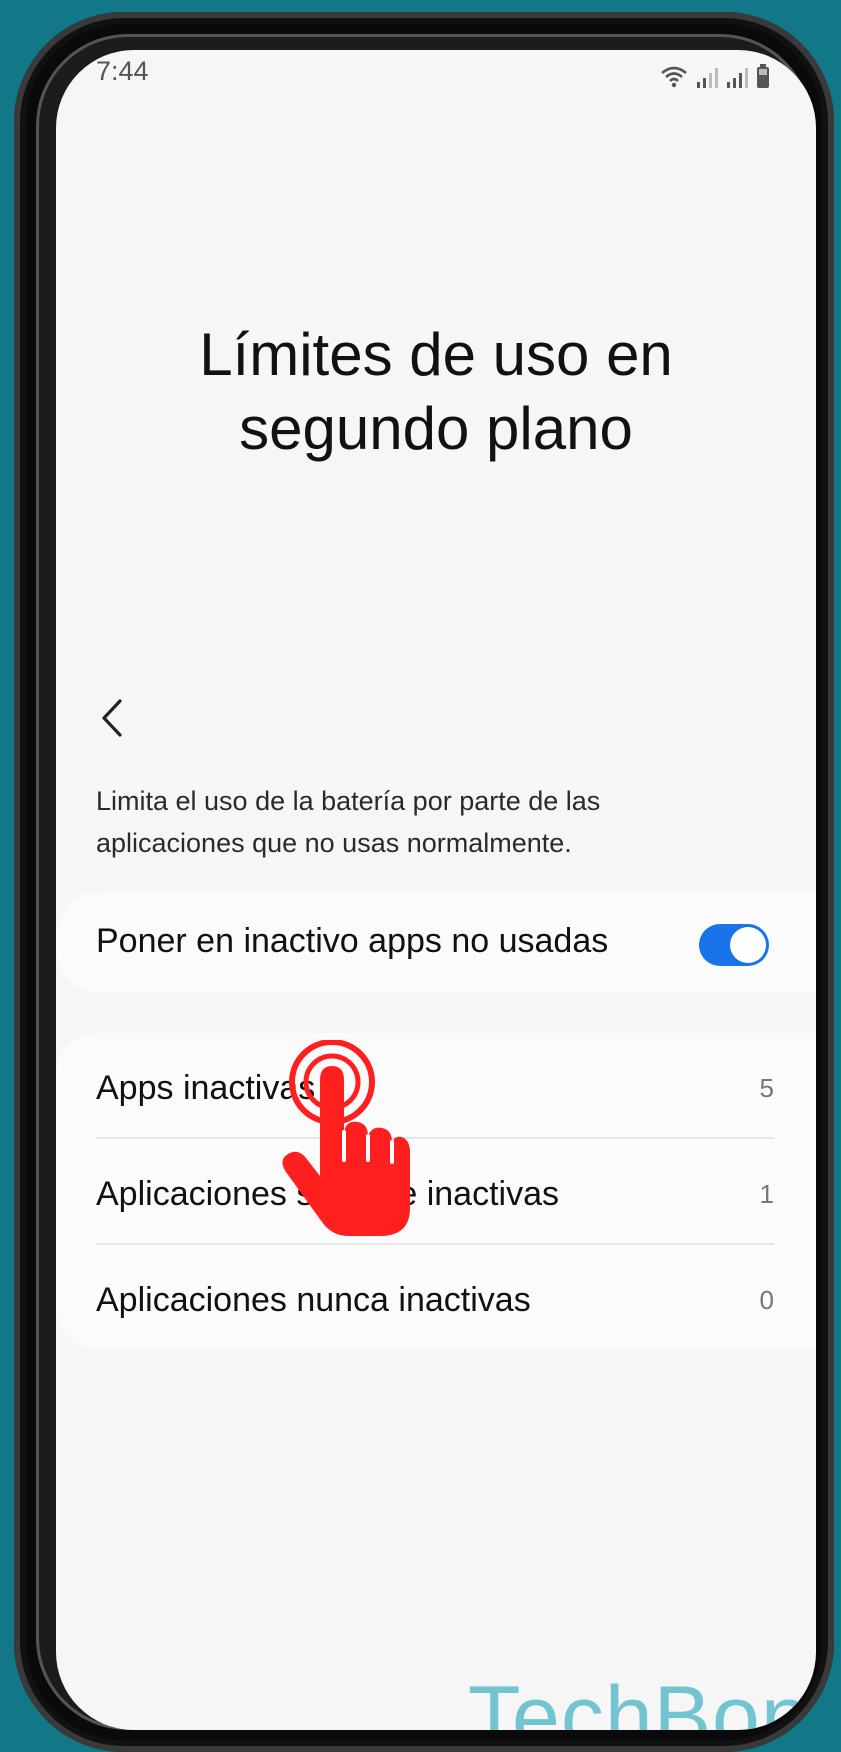  Describe the element at coordinates (352, 941) in the screenshot. I see `toggle-label: Poner en inactivo apps no usadas` at that location.